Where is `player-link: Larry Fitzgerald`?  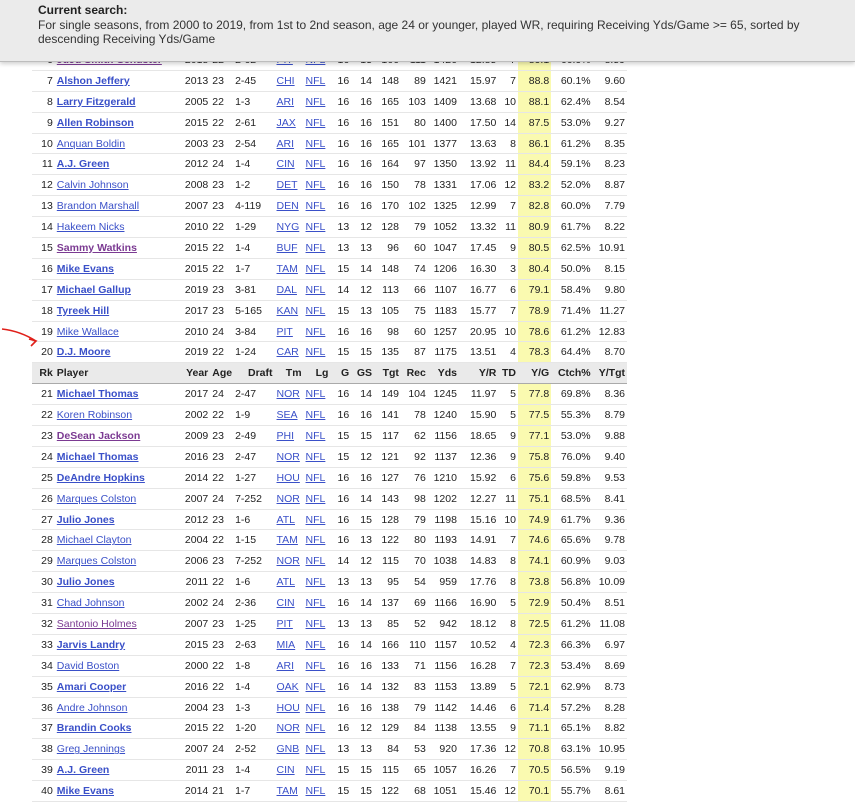
player-link: Larry Fitzgerald is located at coordinates (96, 102).